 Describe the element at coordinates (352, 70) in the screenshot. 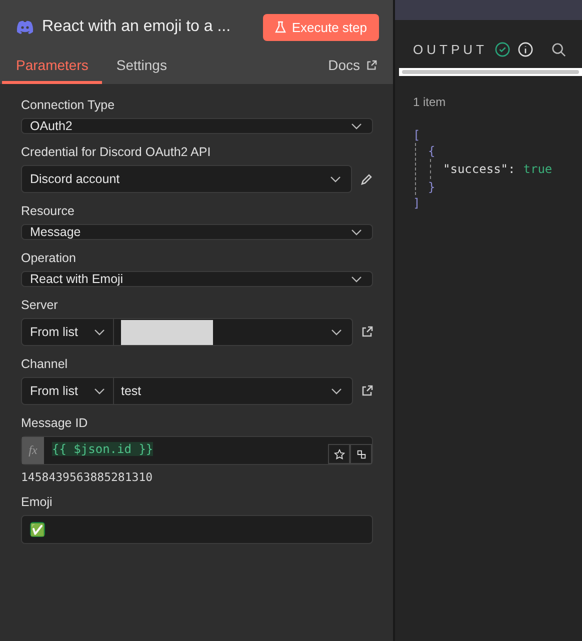

I see `docs-link: Docs` at that location.